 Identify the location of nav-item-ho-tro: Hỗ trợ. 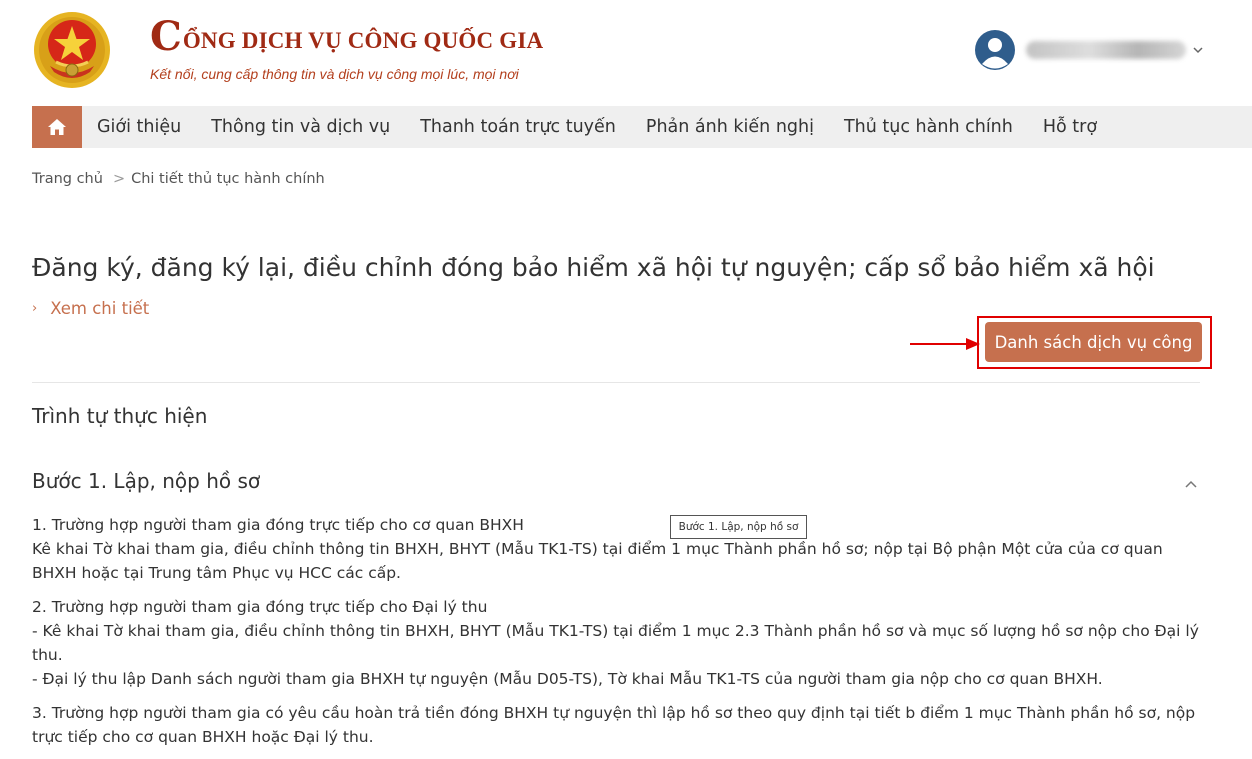
(1070, 127).